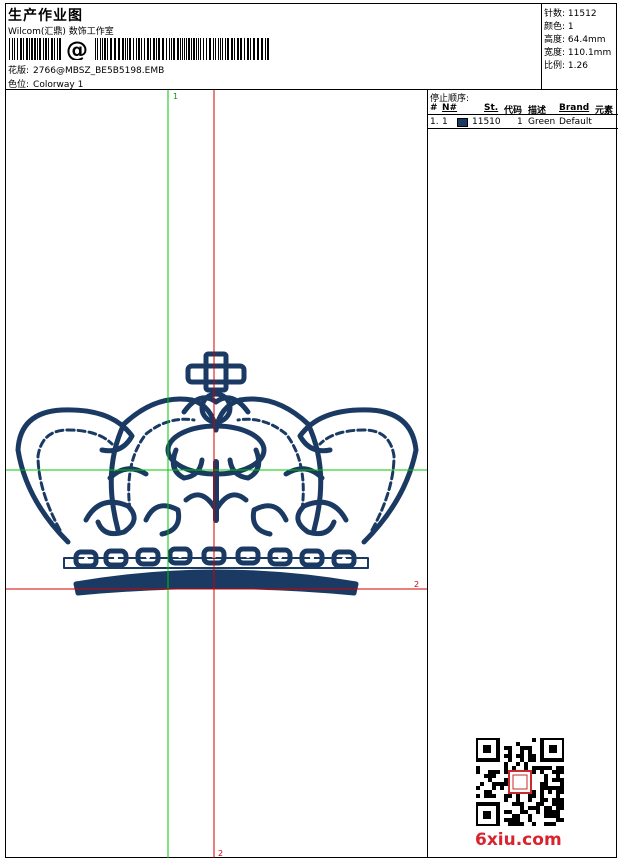 Image resolution: width=620 pixels, height=860 pixels. I want to click on stat-colors: 颜色: 1, so click(559, 27).